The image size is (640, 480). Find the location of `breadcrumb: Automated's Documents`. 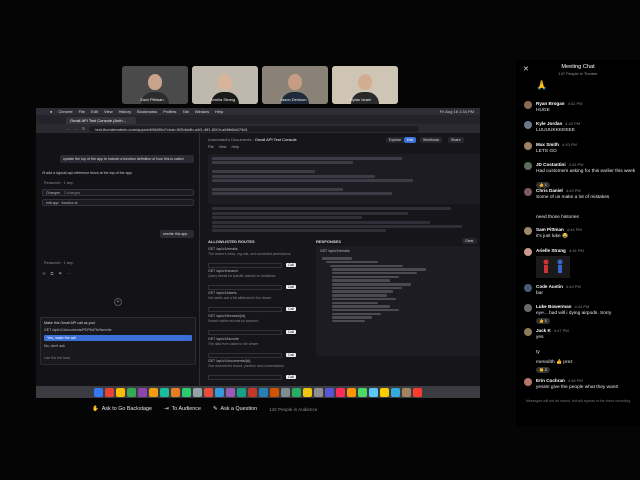

breadcrumb: Automated's Documents is located at coordinates (229, 139).